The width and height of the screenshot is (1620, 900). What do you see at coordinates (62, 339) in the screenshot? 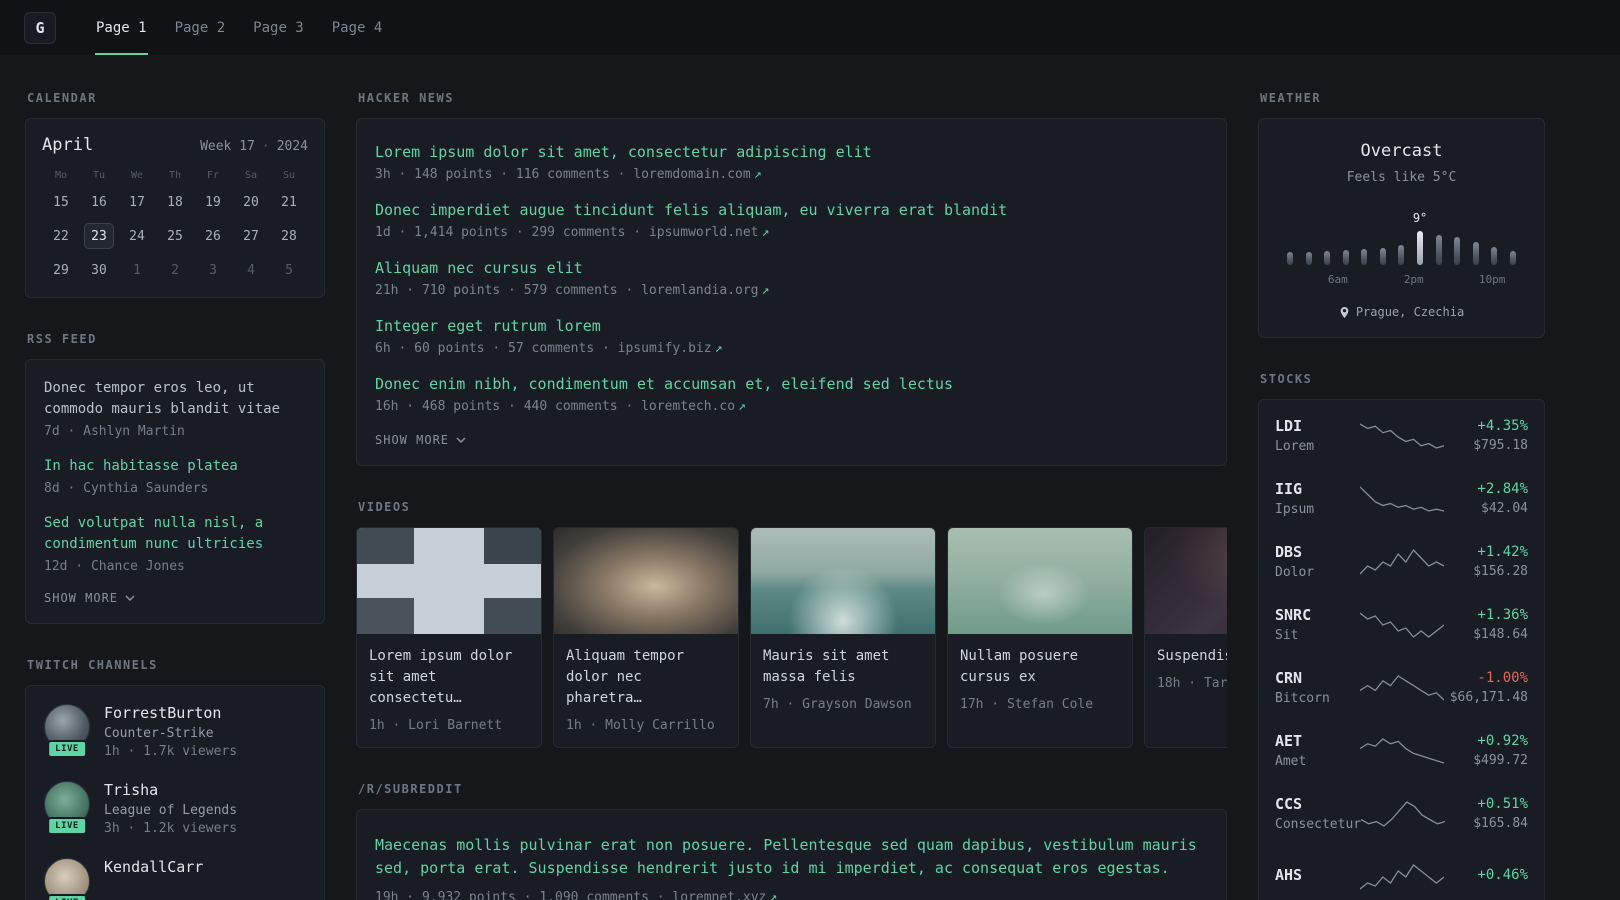
I see `rss-header: RSS FEED` at bounding box center [62, 339].